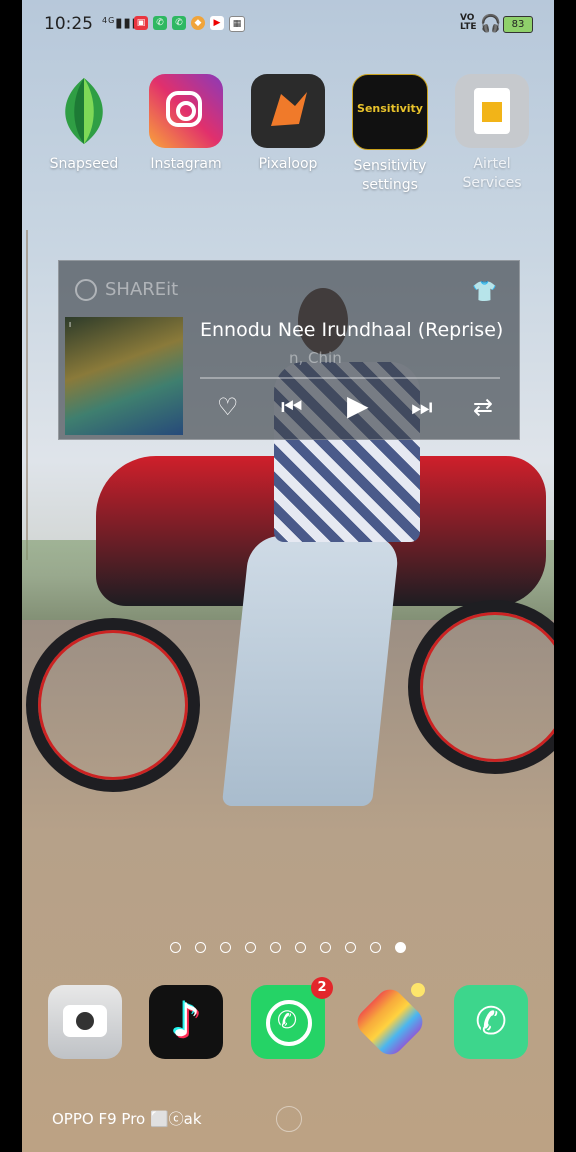 Image resolution: width=576 pixels, height=1152 pixels. I want to click on whatsapp-notification-icon: ✆, so click(160, 23).